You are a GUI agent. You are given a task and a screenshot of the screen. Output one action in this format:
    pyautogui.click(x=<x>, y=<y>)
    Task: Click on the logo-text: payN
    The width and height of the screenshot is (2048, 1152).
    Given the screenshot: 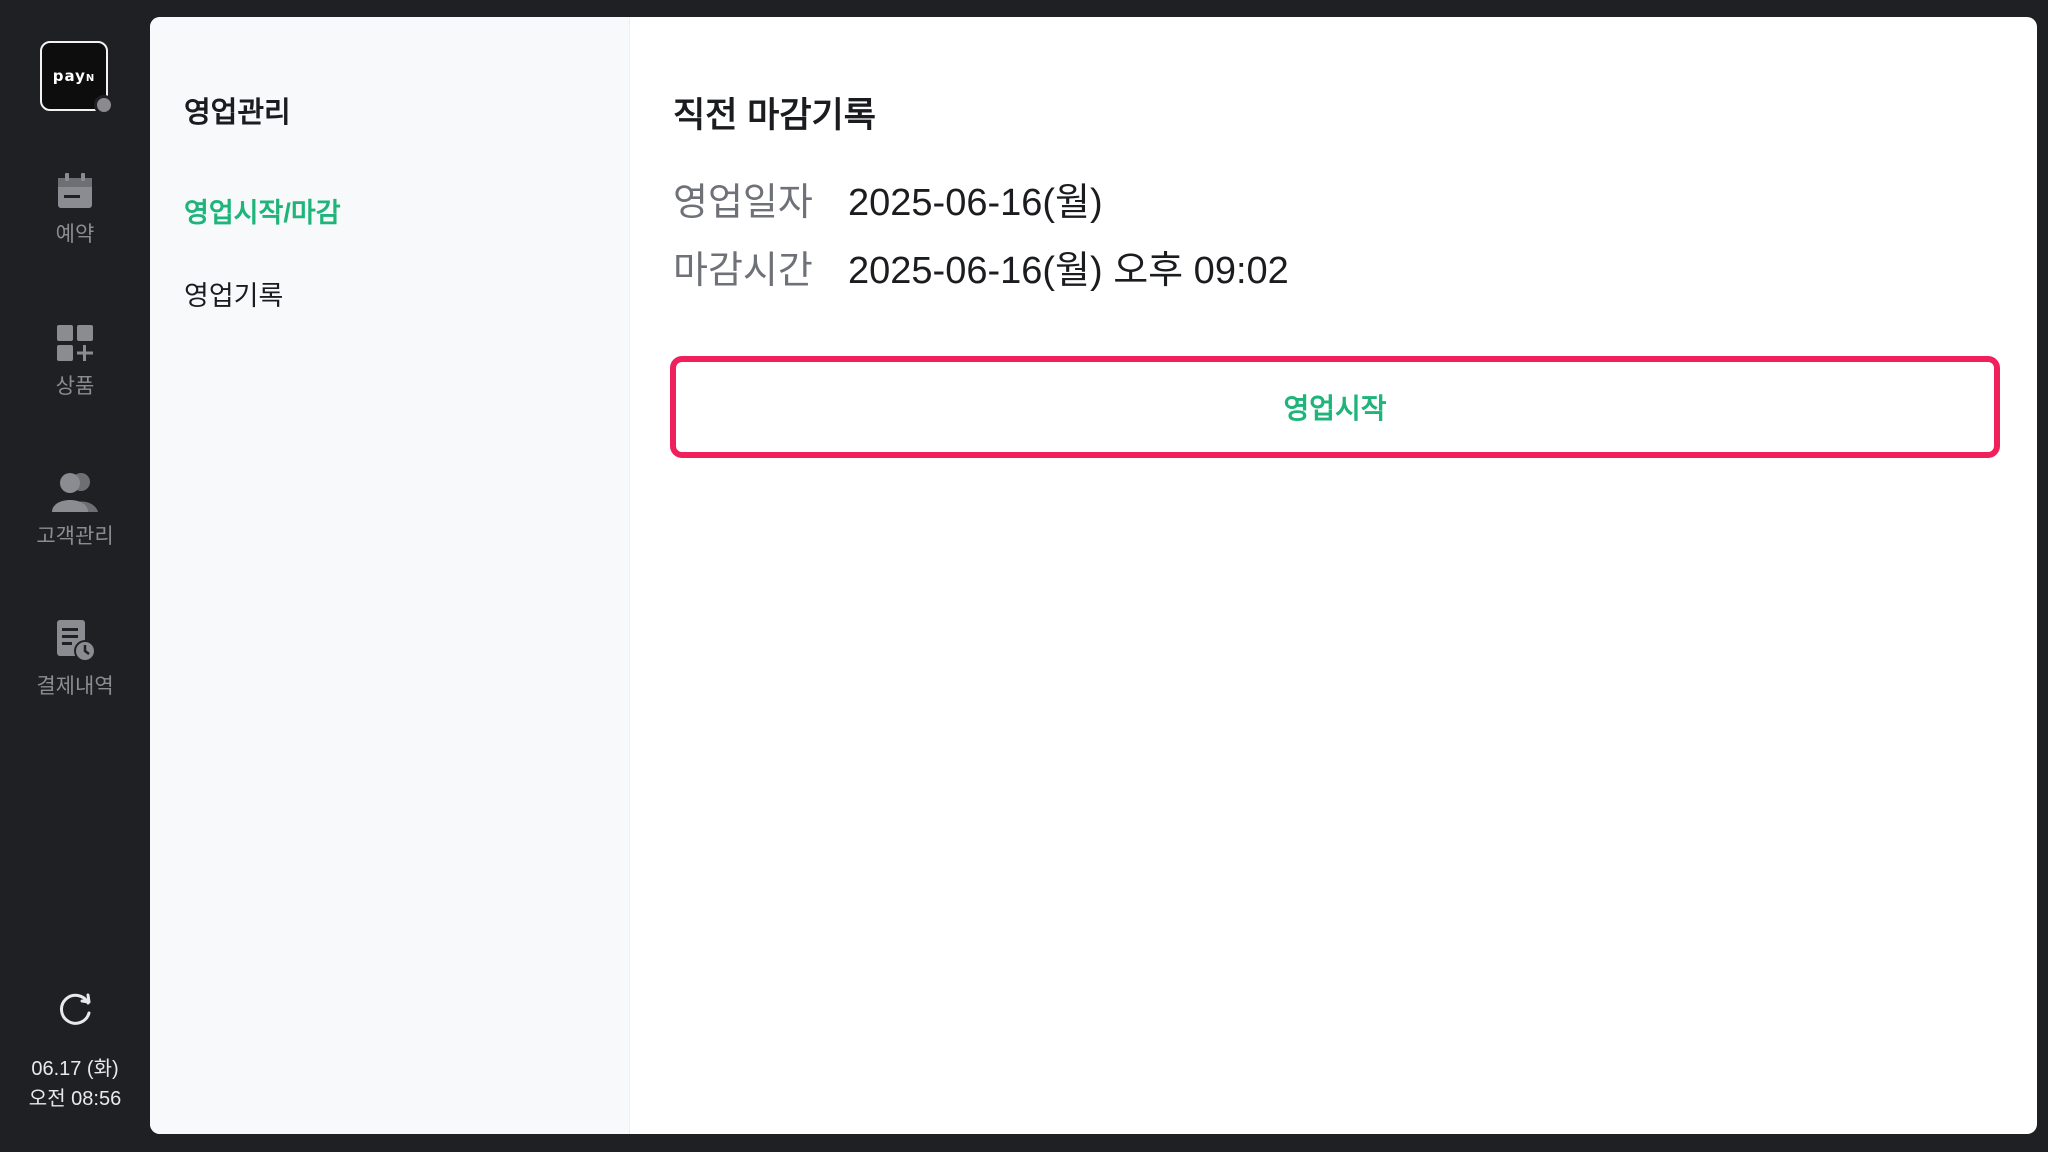 What is the action you would take?
    pyautogui.click(x=74, y=76)
    